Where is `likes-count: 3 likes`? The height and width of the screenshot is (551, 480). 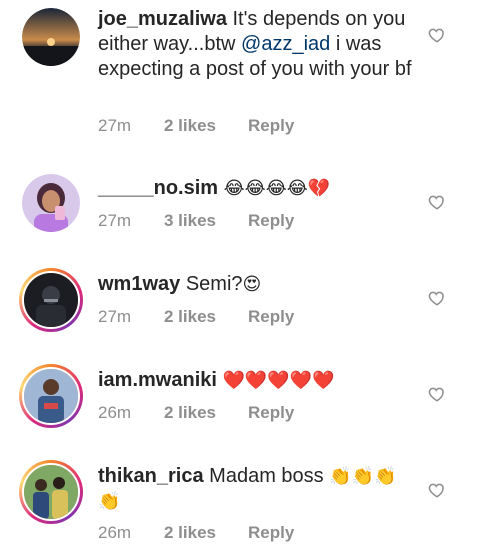
likes-count: 3 likes is located at coordinates (206, 221).